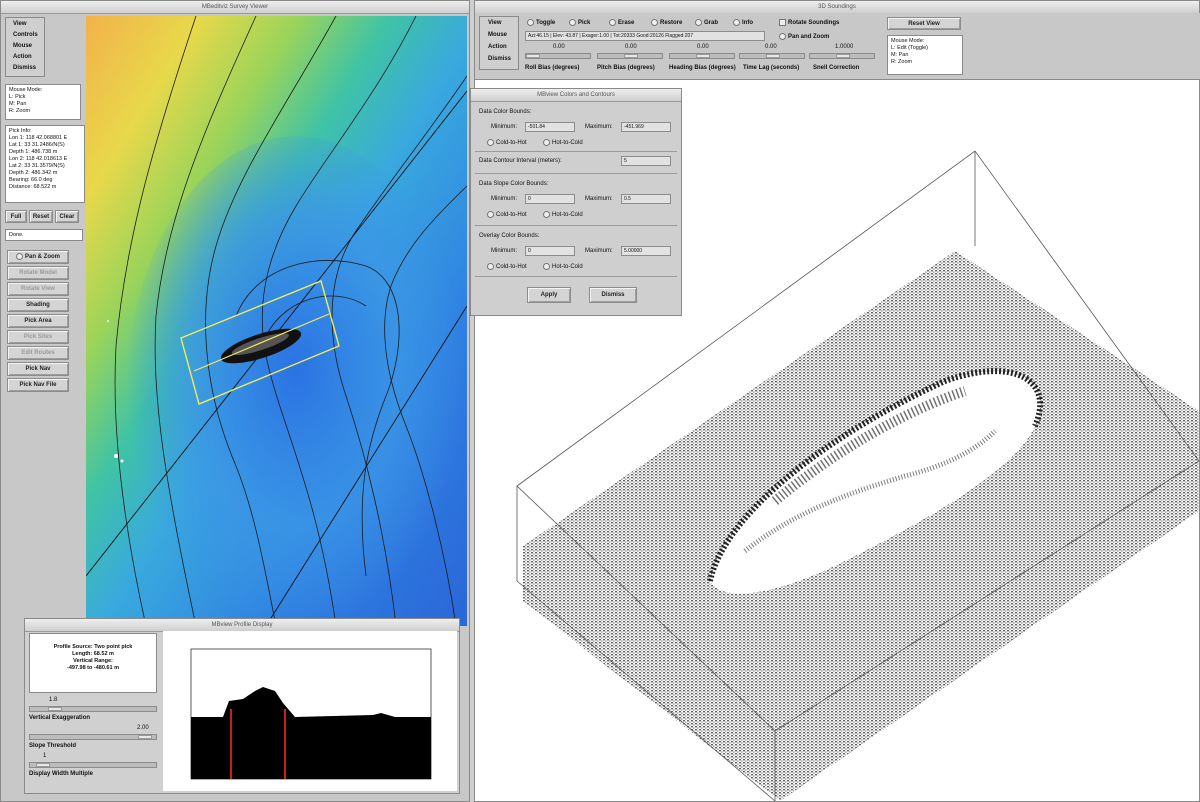 This screenshot has height=802, width=1200. I want to click on overlay-min-label: Minimum:, so click(504, 251).